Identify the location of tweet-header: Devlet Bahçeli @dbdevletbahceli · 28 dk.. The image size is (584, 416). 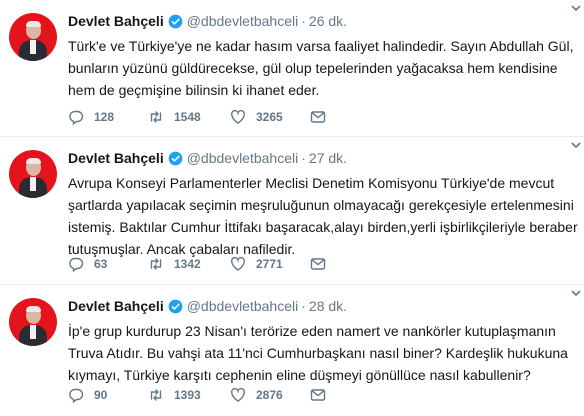
(320, 306).